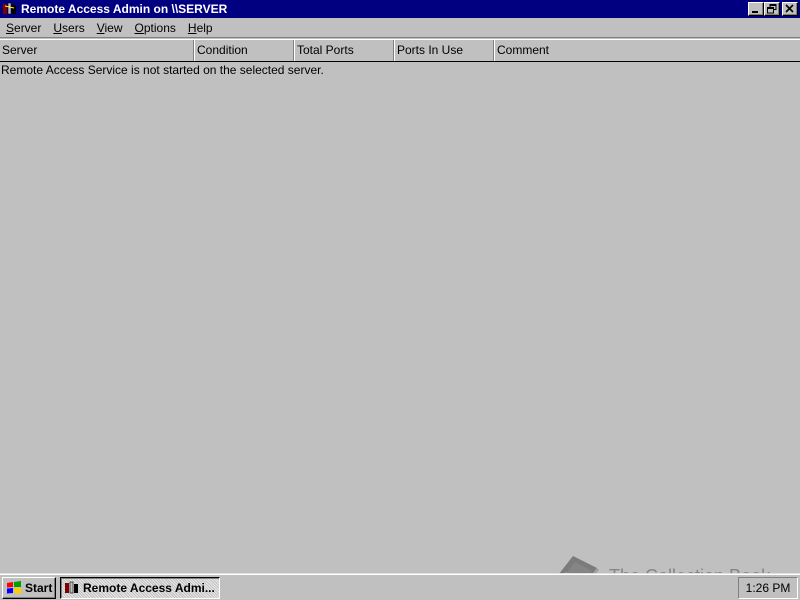 The image size is (800, 600). Describe the element at coordinates (344, 50) in the screenshot. I see `column-header-total-ports: Total Ports` at that location.